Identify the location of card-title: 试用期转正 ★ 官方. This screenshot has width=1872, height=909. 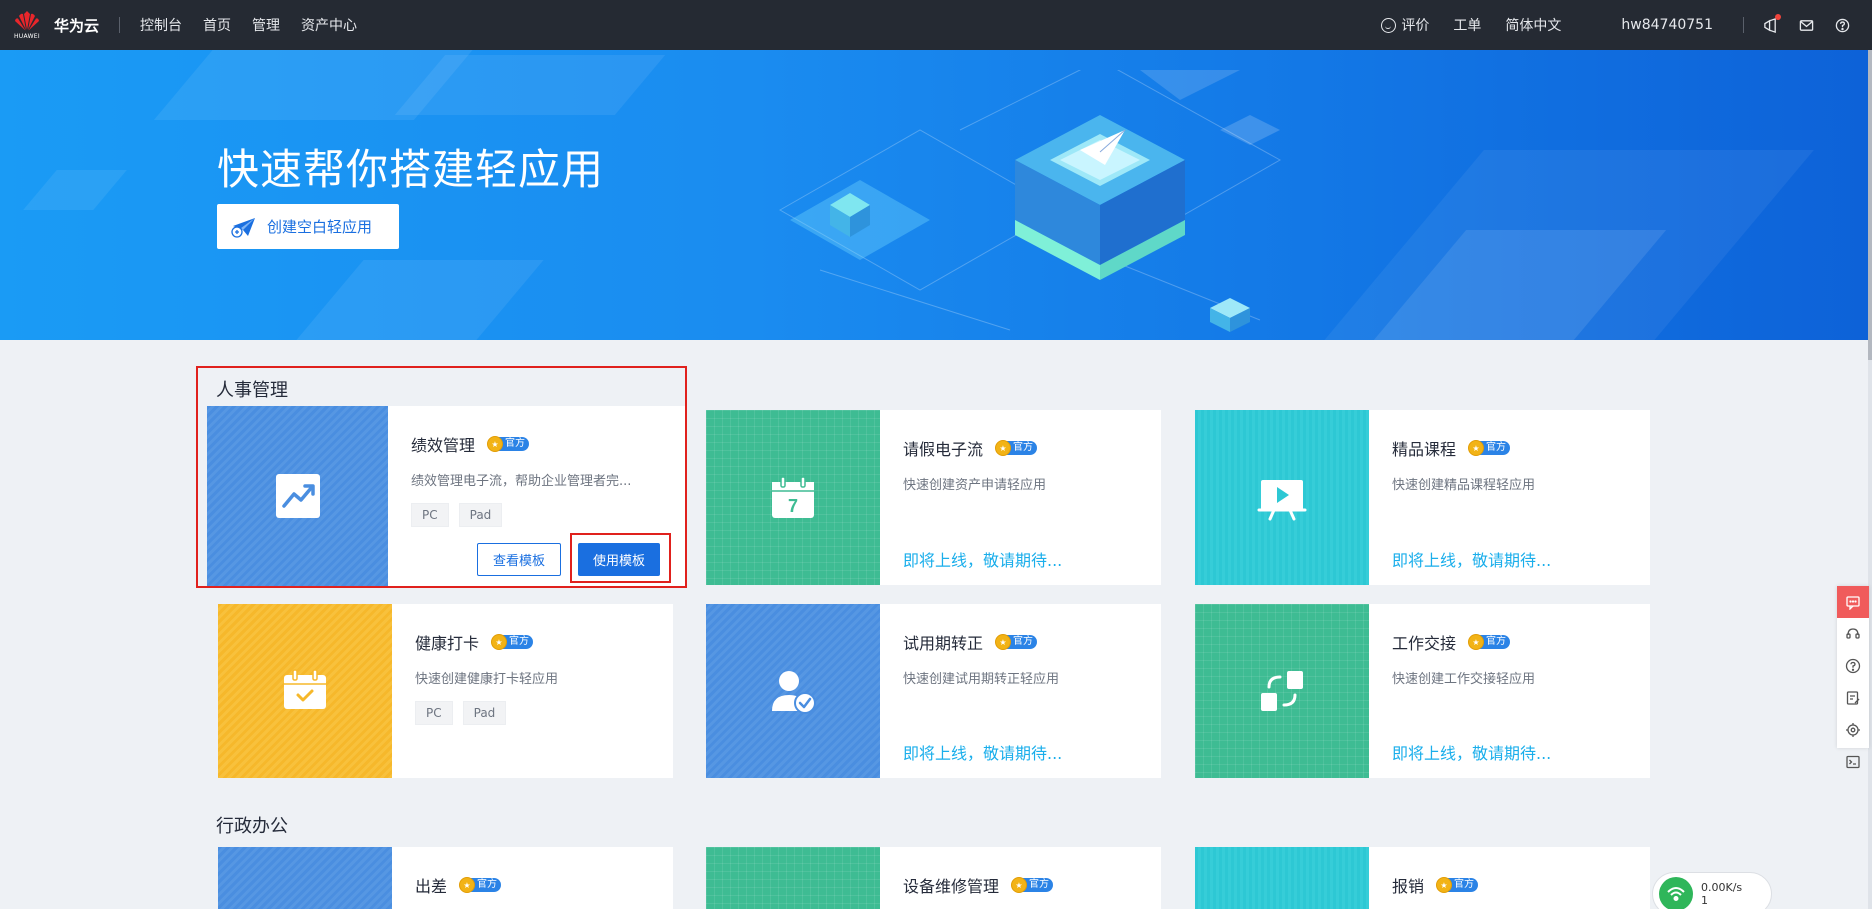
(1032, 642).